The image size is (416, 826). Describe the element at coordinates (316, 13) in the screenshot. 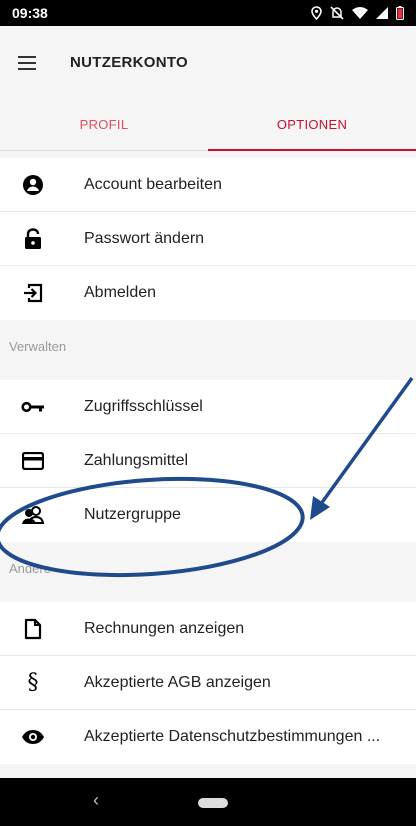

I see `location-icon` at that location.